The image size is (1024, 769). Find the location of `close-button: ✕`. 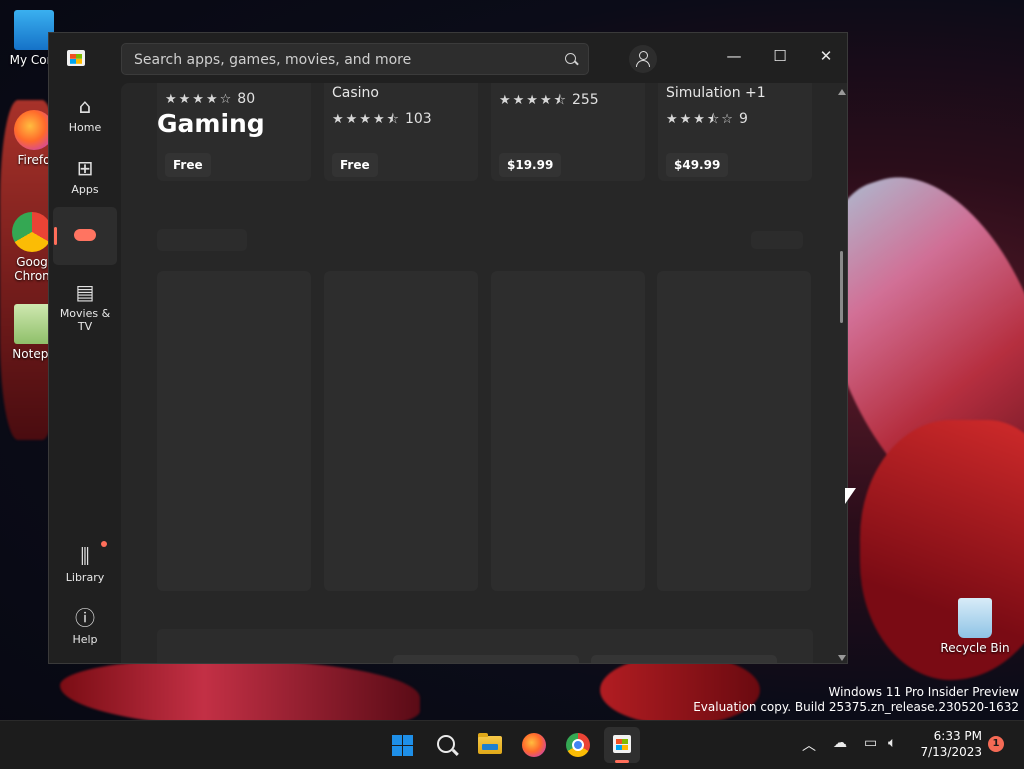

close-button: ✕ is located at coordinates (825, 56).